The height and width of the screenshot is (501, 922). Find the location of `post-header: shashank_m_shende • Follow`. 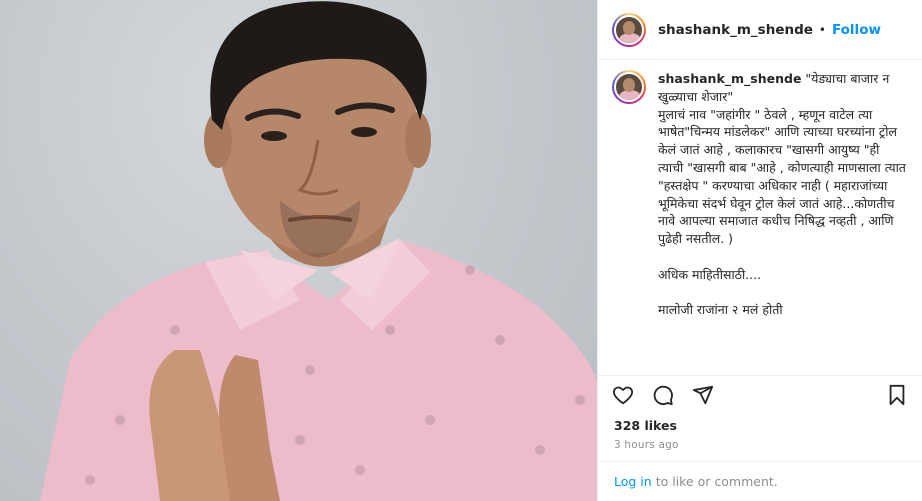

post-header: shashank_m_shende • Follow is located at coordinates (760, 30).